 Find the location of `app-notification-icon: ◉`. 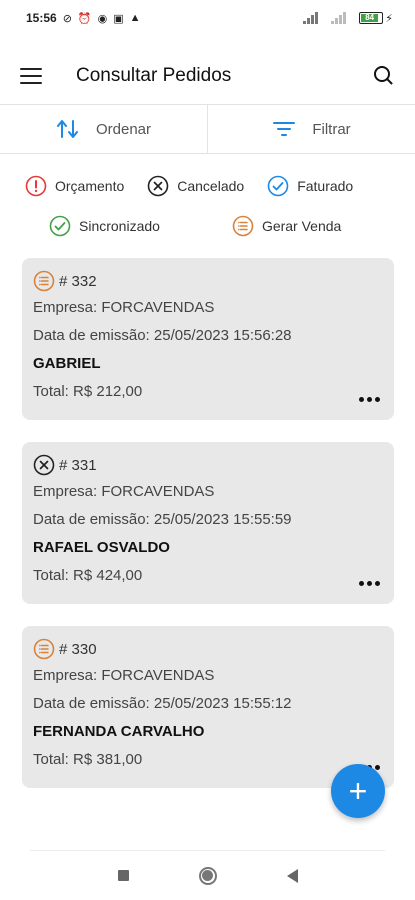

app-notification-icon: ◉ is located at coordinates (102, 18).